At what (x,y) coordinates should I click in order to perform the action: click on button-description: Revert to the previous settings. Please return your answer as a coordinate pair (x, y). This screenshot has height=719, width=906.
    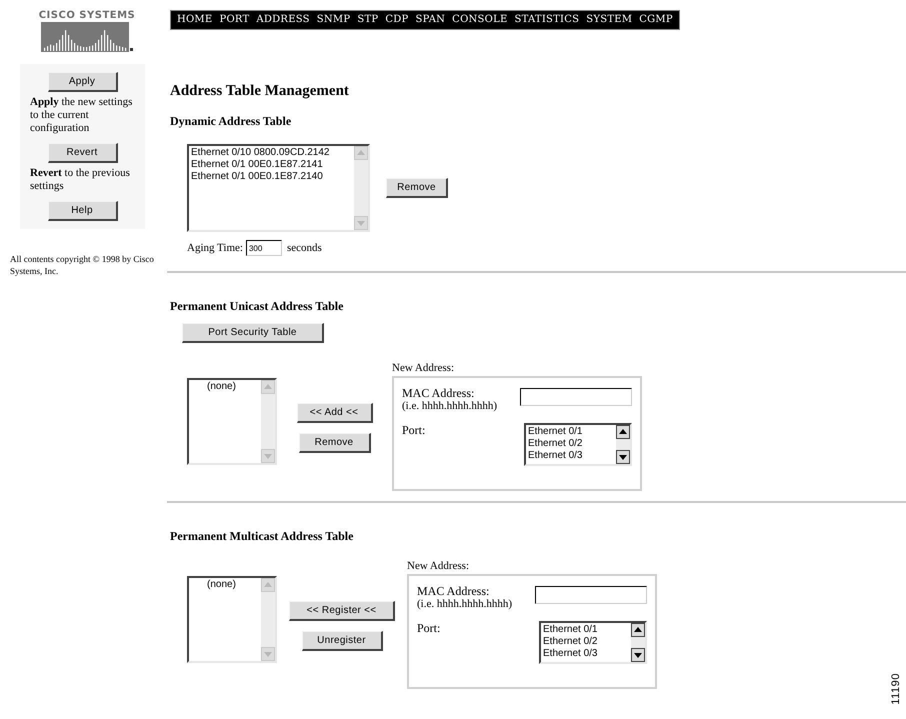
    Looking at the image, I should click on (80, 180).